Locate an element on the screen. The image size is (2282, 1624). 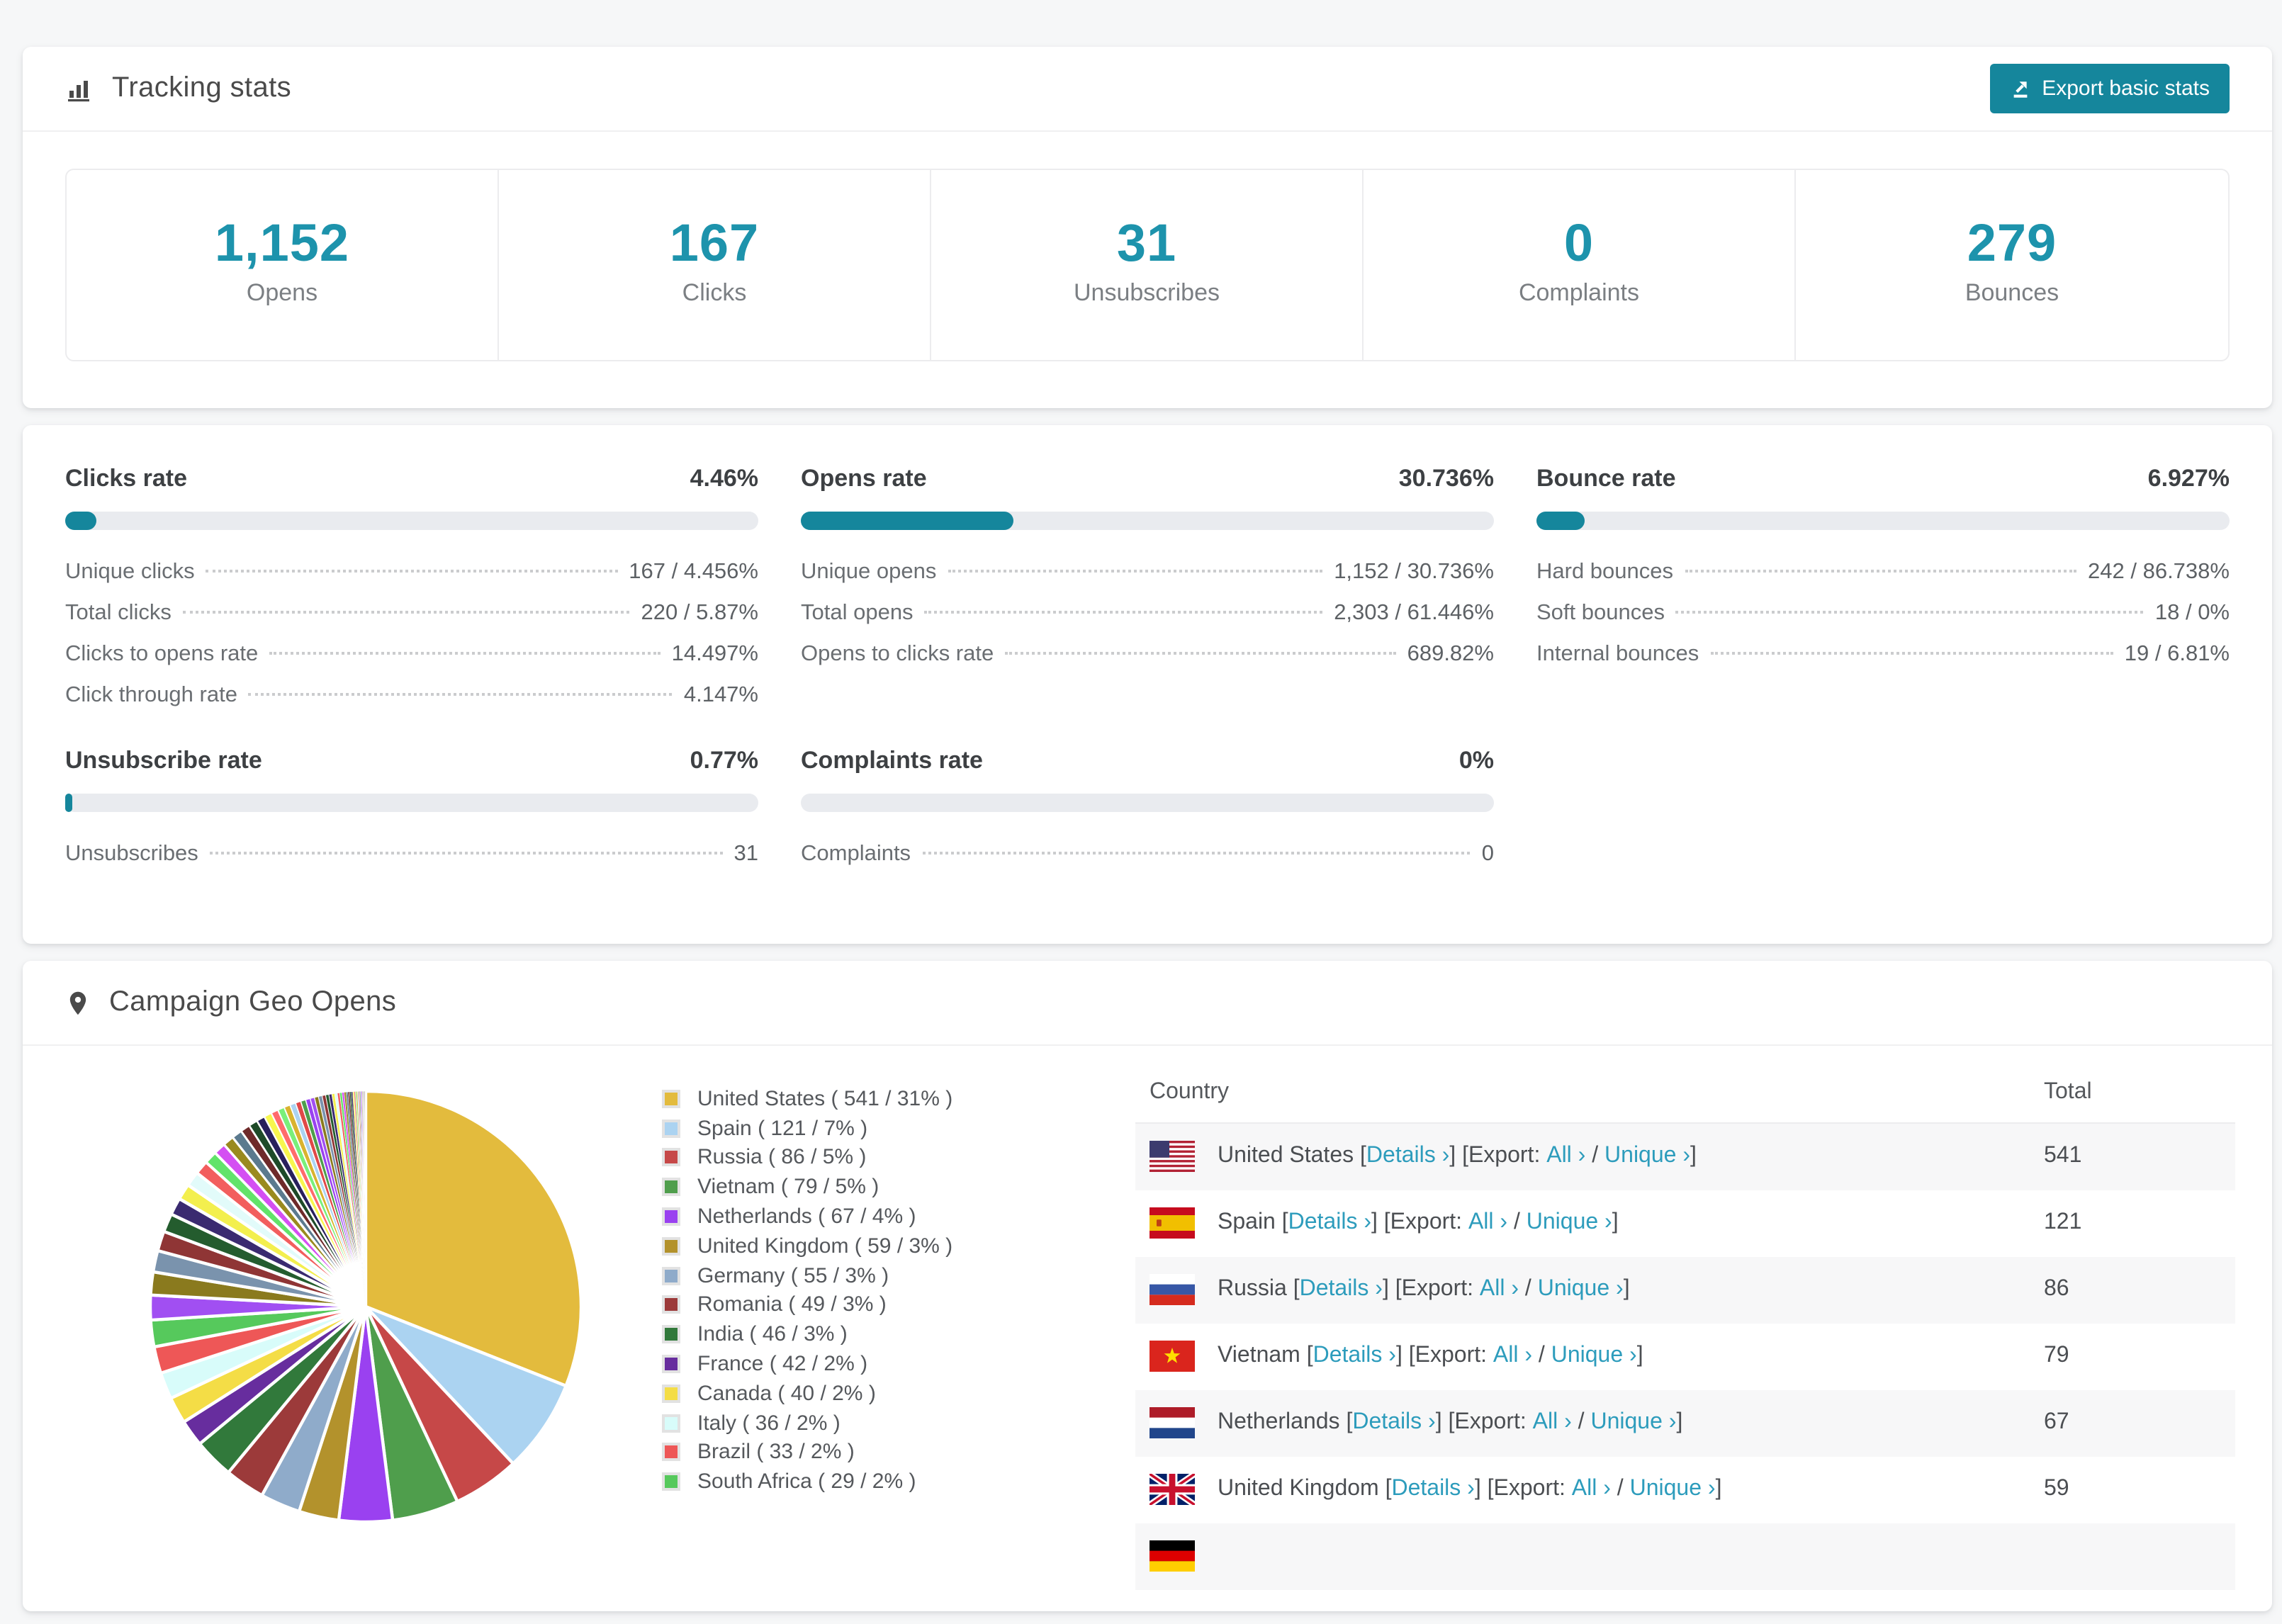
total-value: 121 is located at coordinates (2063, 1222).